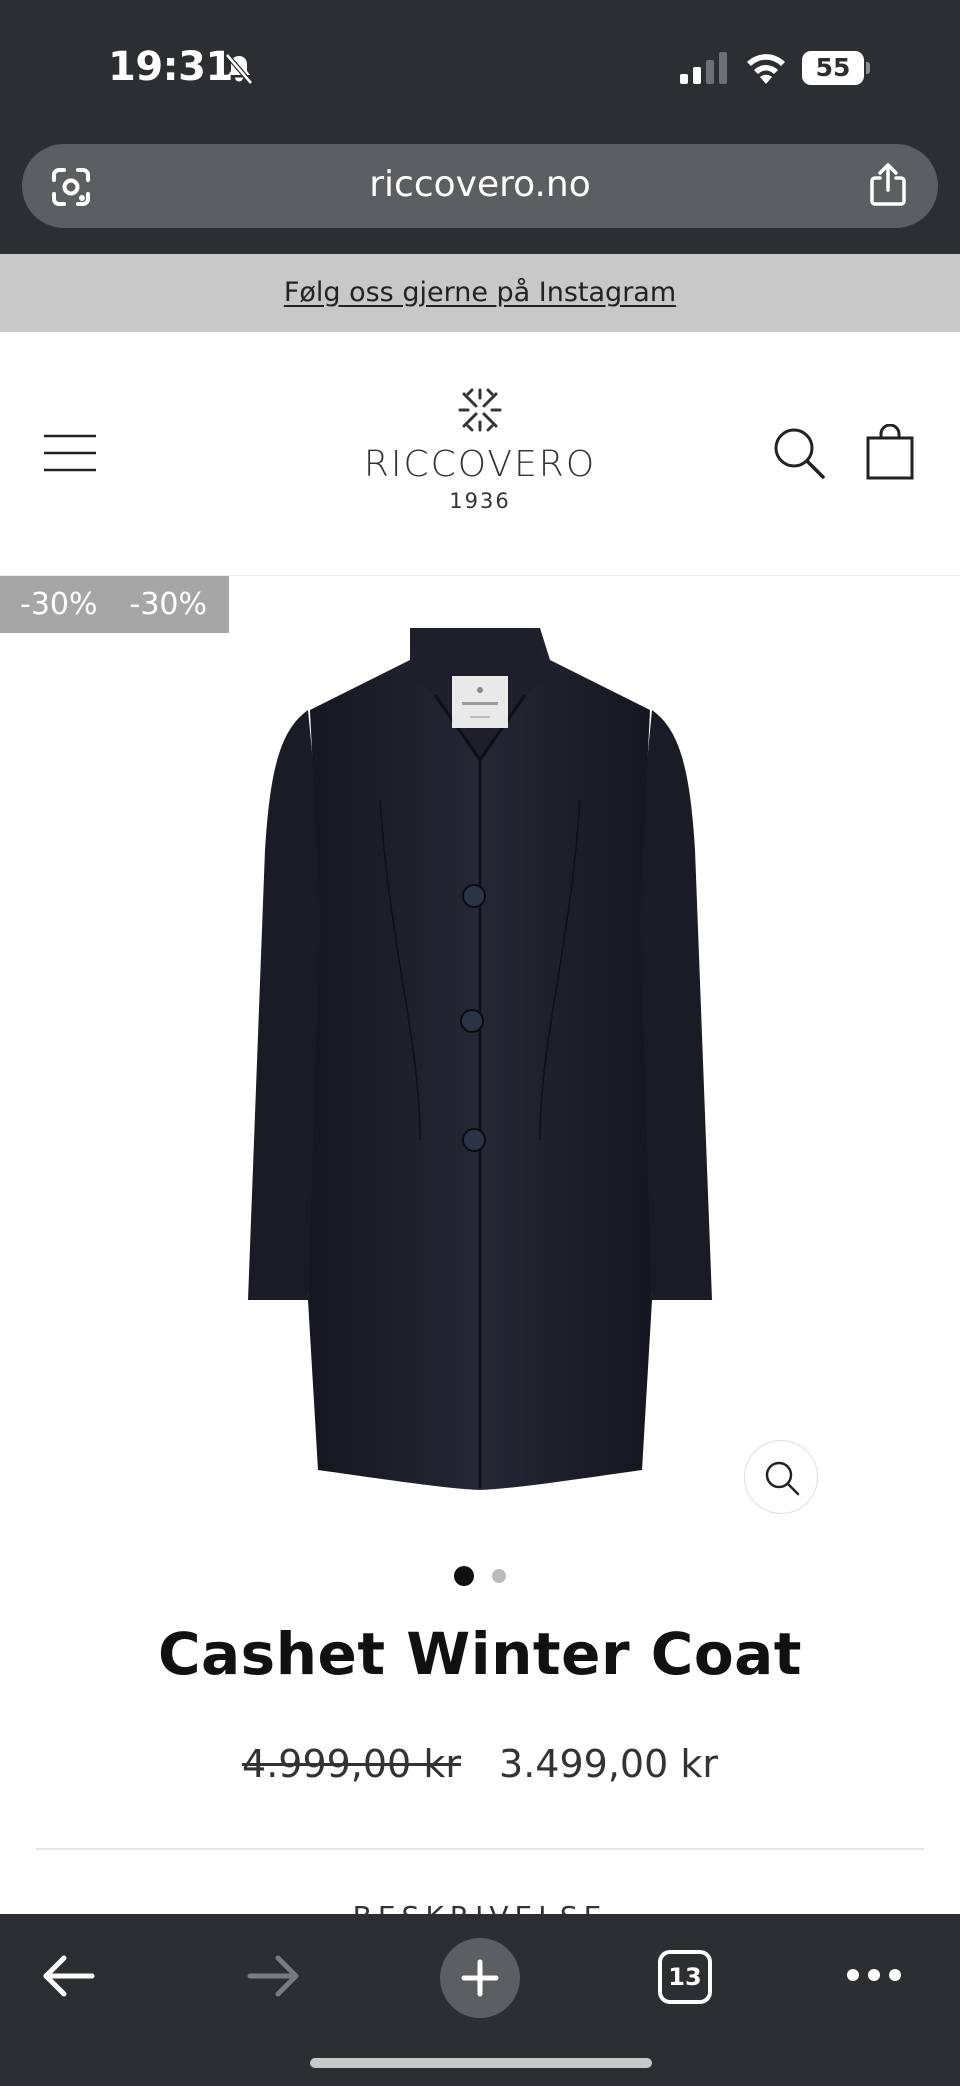  I want to click on gallery-dot-active, so click(464, 1576).